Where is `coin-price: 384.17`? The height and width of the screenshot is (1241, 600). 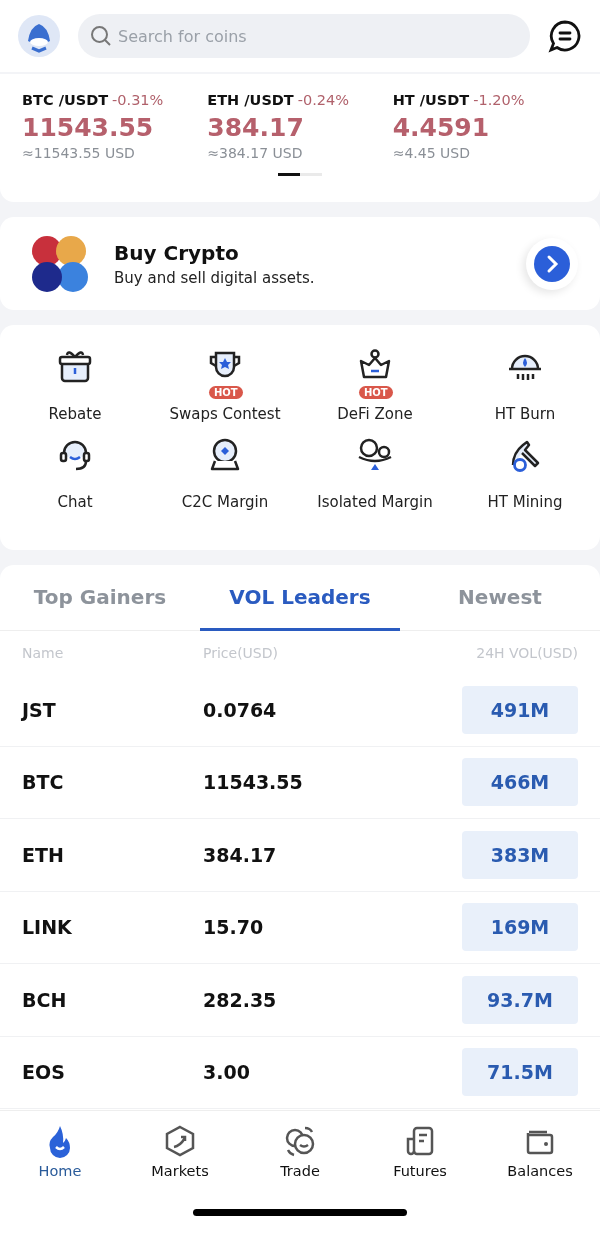
coin-price: 384.17 is located at coordinates (240, 854).